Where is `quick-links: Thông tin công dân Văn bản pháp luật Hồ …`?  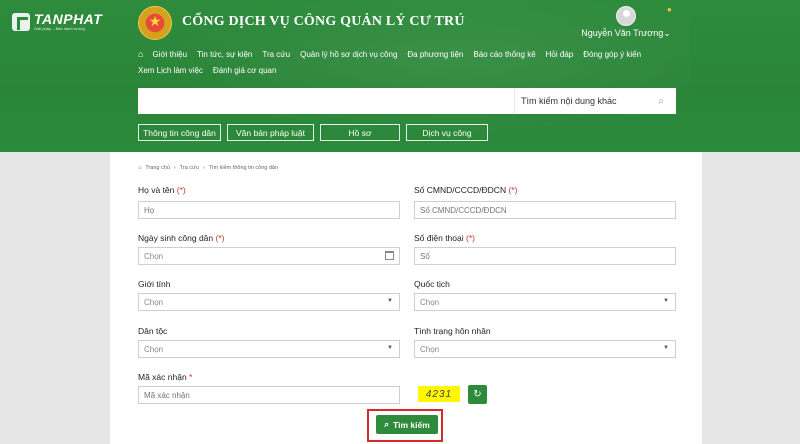
quick-links: Thông tin công dân Văn bản pháp luật Hồ … is located at coordinates (313, 132).